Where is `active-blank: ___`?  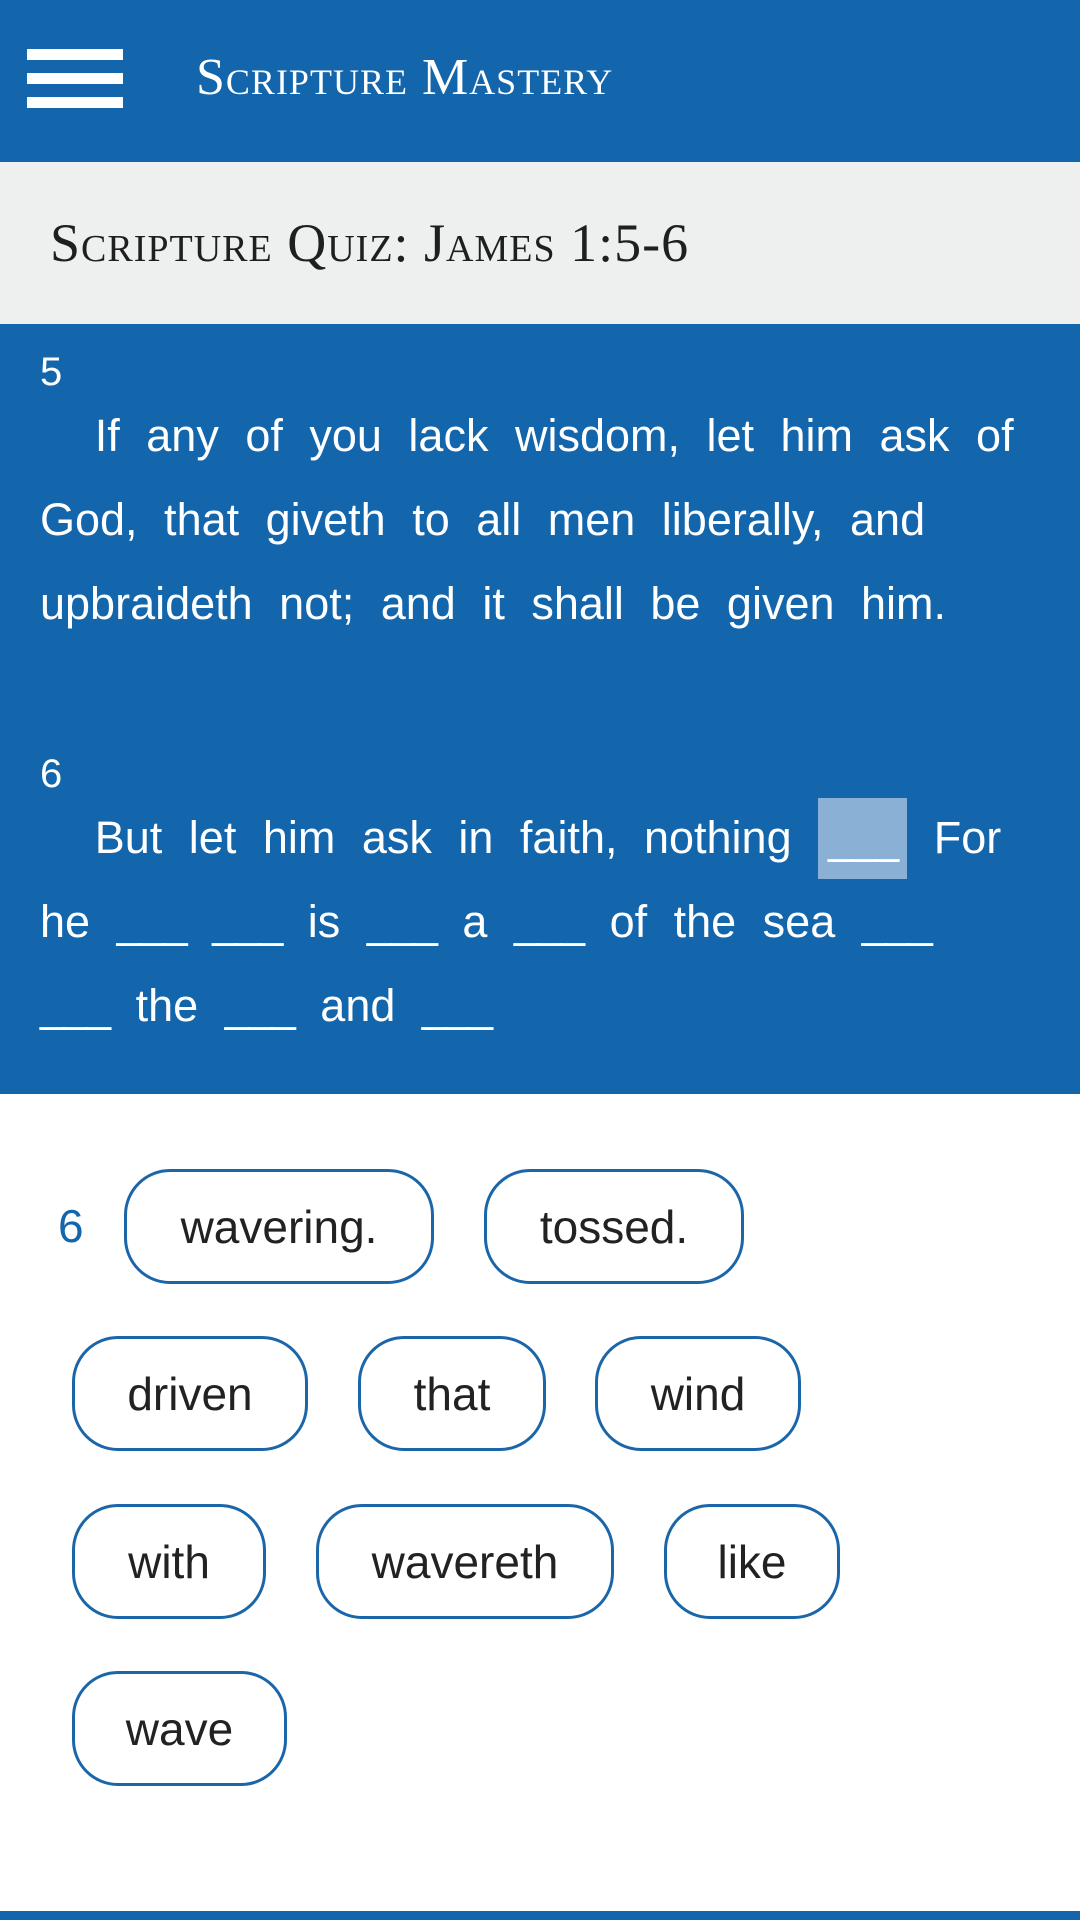 active-blank: ___ is located at coordinates (863, 838).